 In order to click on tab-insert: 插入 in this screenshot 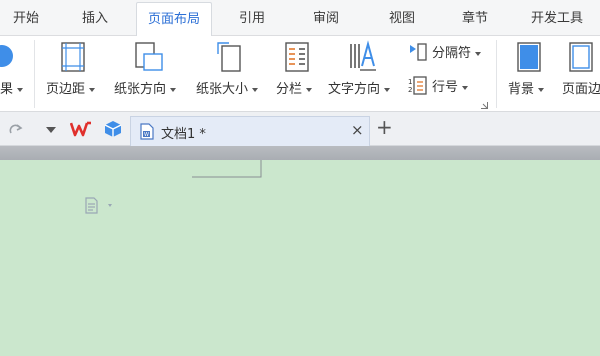, I will do `click(95, 18)`.